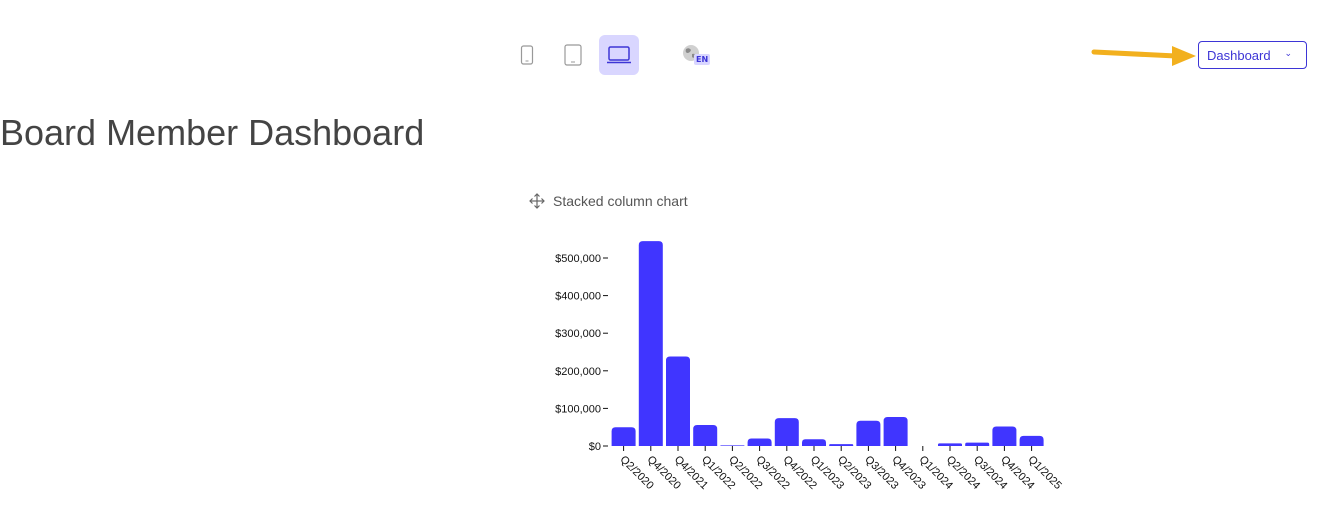 This screenshot has height=532, width=1328. Describe the element at coordinates (1288, 53) in the screenshot. I see `chevron-down-icon: ⌄` at that location.